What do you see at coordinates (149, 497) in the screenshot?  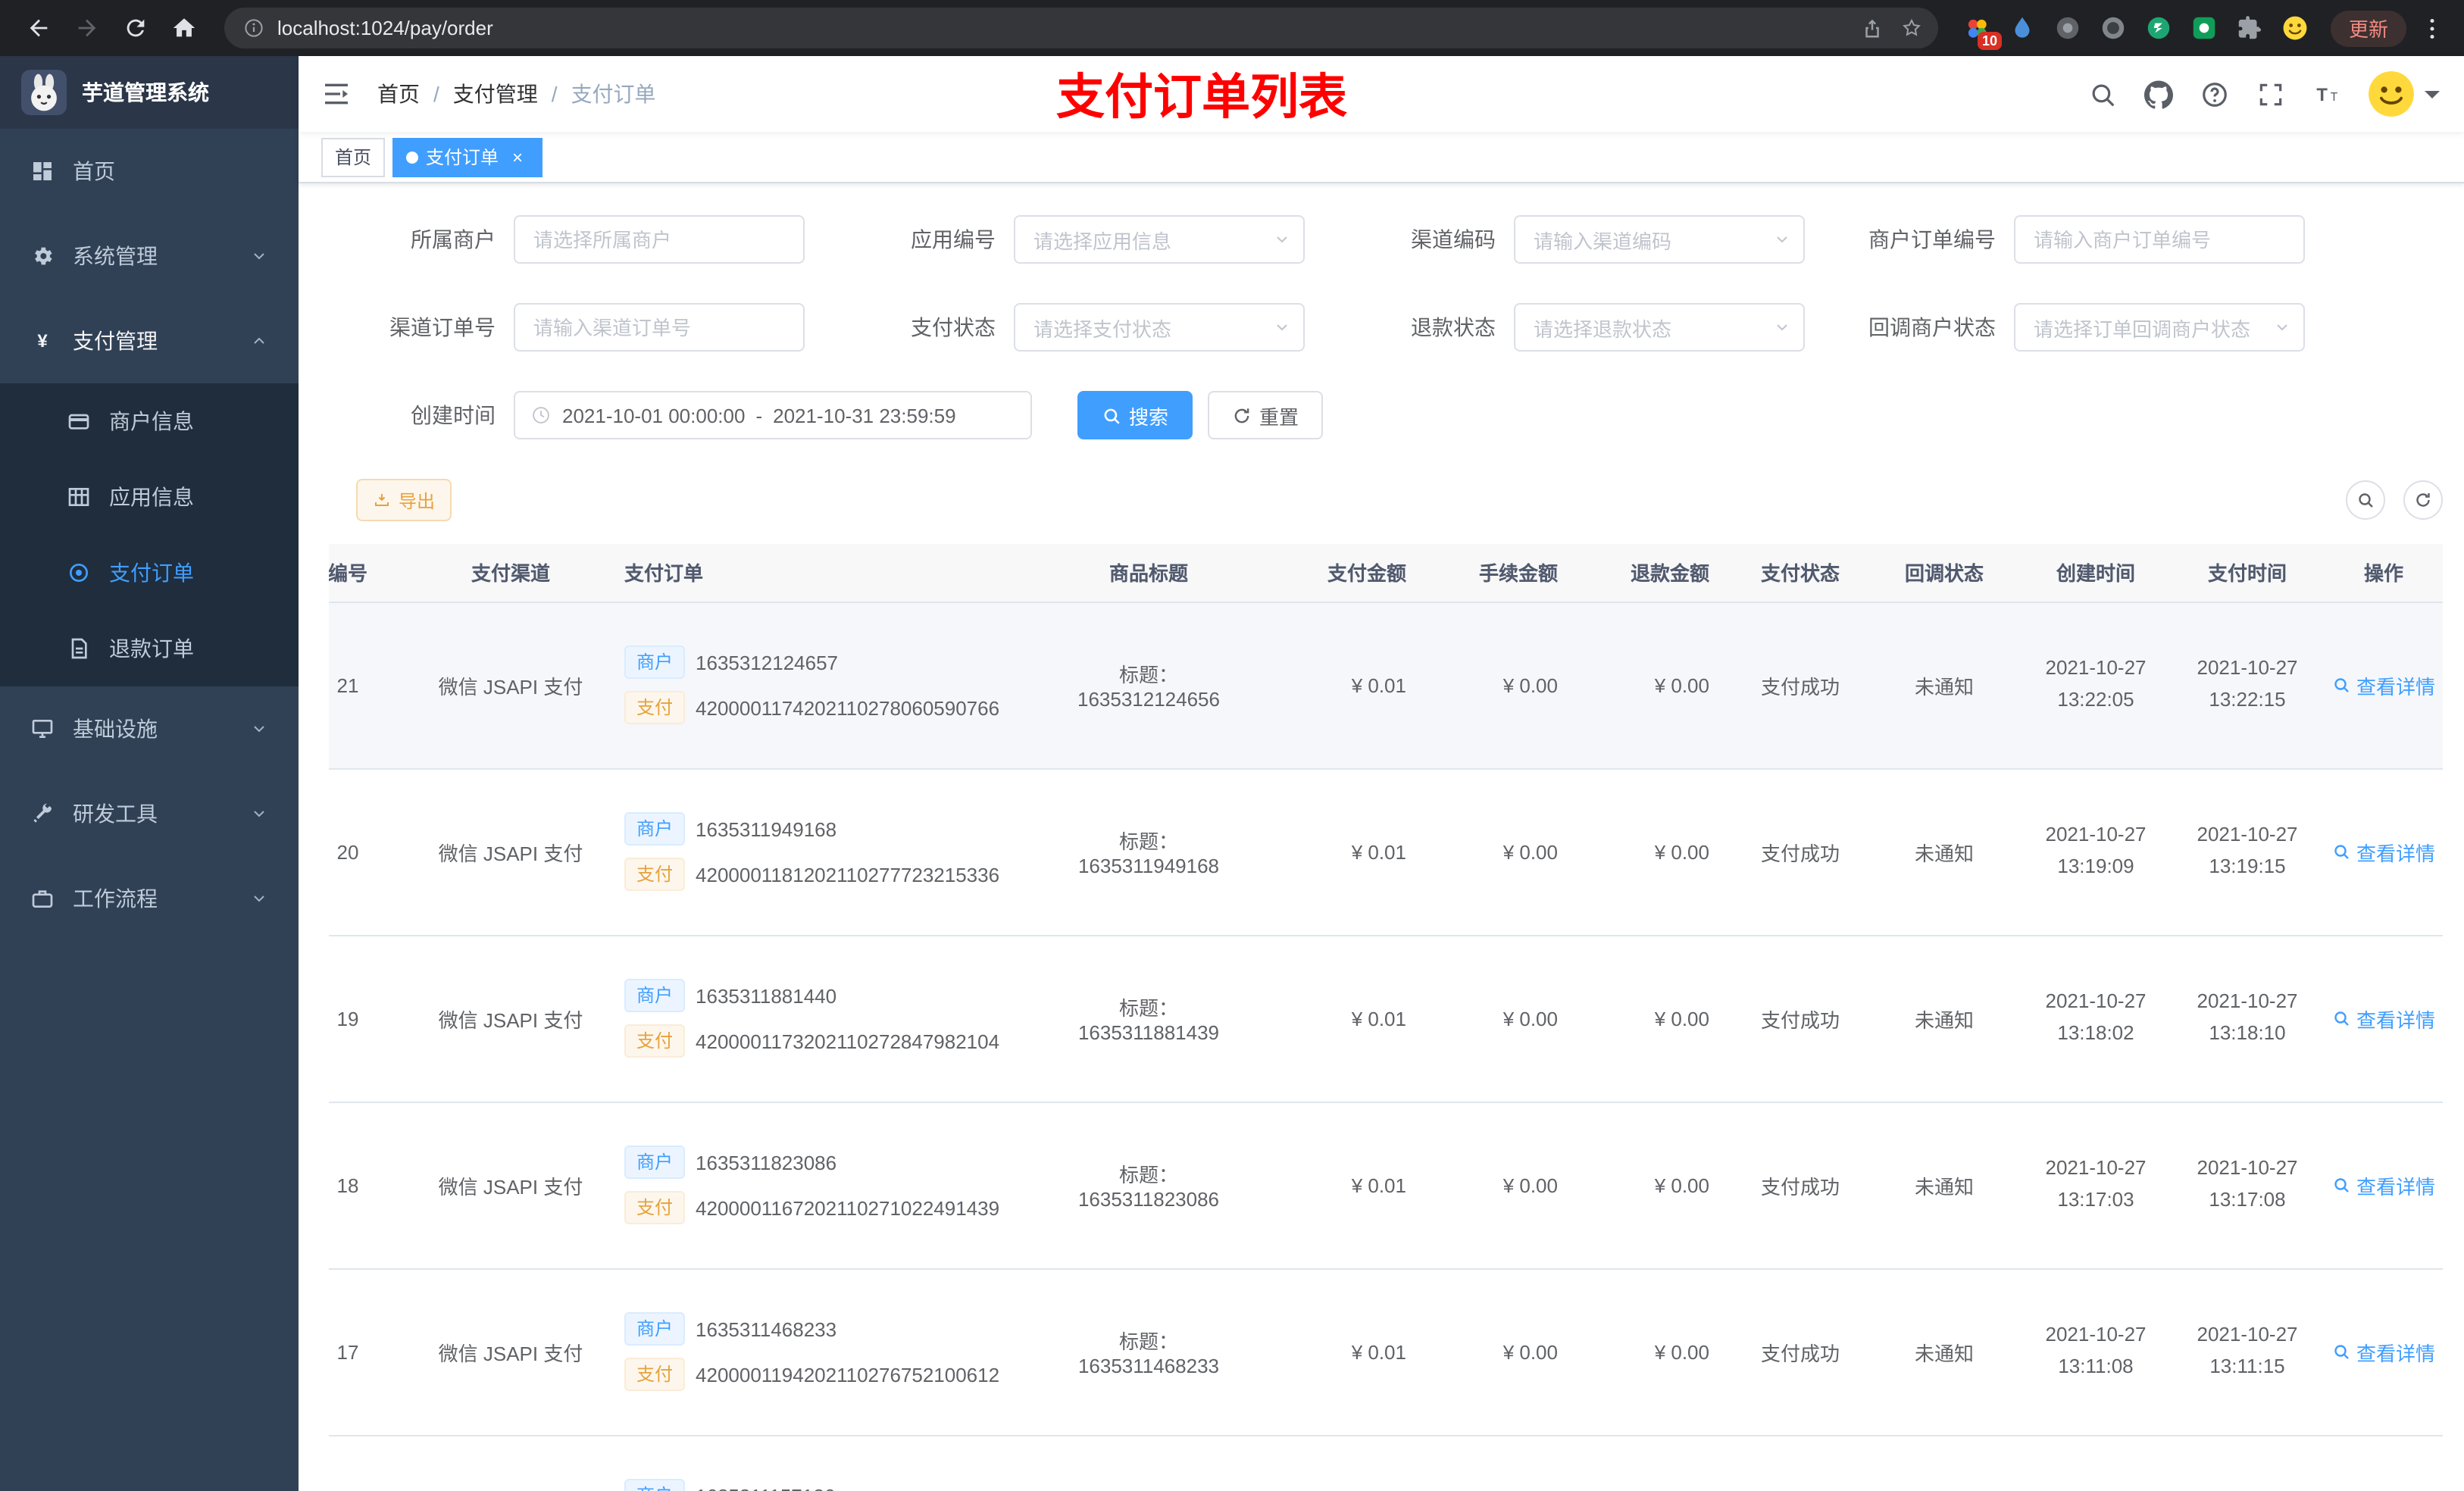 I see `sidebar-item-app-info: 应用信息` at bounding box center [149, 497].